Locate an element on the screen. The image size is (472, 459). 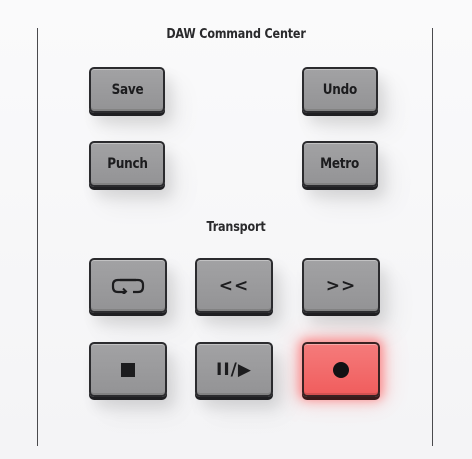
undo-button-label: Undo is located at coordinates (340, 90).